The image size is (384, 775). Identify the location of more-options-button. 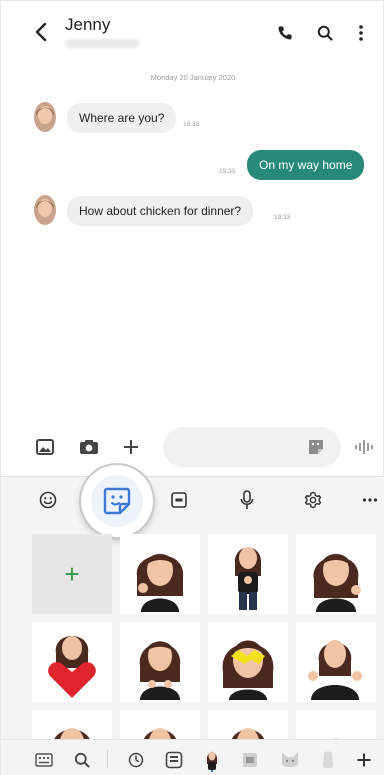
(361, 33).